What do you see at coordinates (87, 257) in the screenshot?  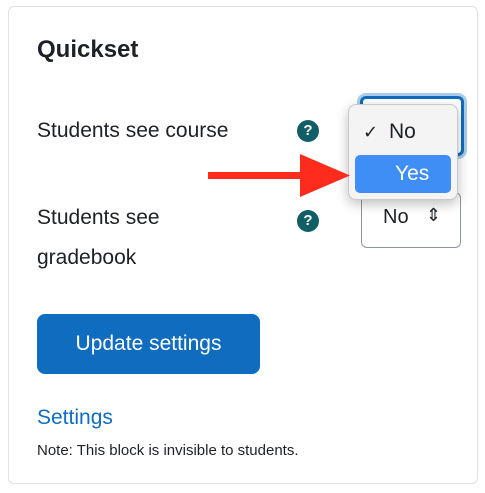 I see `gradebook-visibility-label-line2: gradebook` at bounding box center [87, 257].